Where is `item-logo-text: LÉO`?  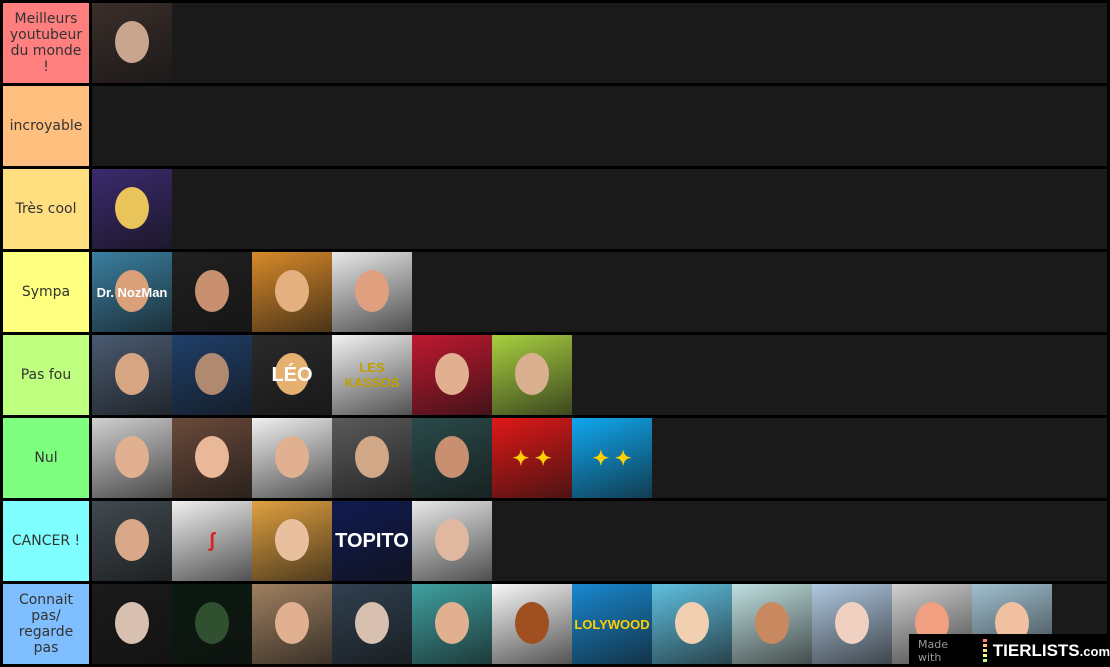
item-logo-text: LÉO is located at coordinates (292, 374).